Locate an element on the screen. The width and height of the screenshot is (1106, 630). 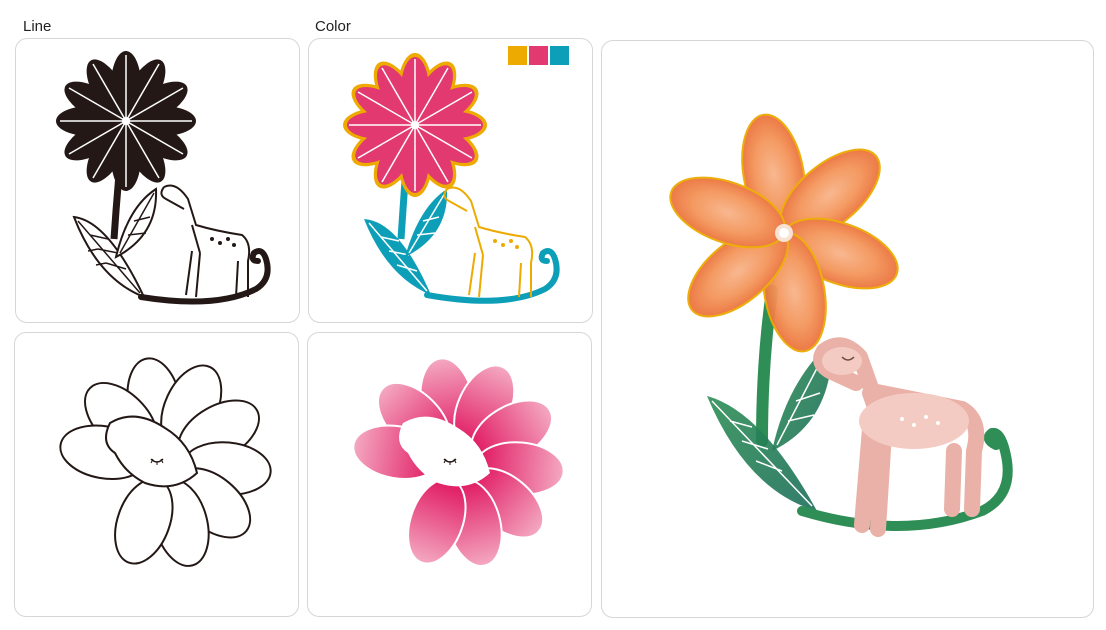
line-art-panel is located at coordinates (157, 180).